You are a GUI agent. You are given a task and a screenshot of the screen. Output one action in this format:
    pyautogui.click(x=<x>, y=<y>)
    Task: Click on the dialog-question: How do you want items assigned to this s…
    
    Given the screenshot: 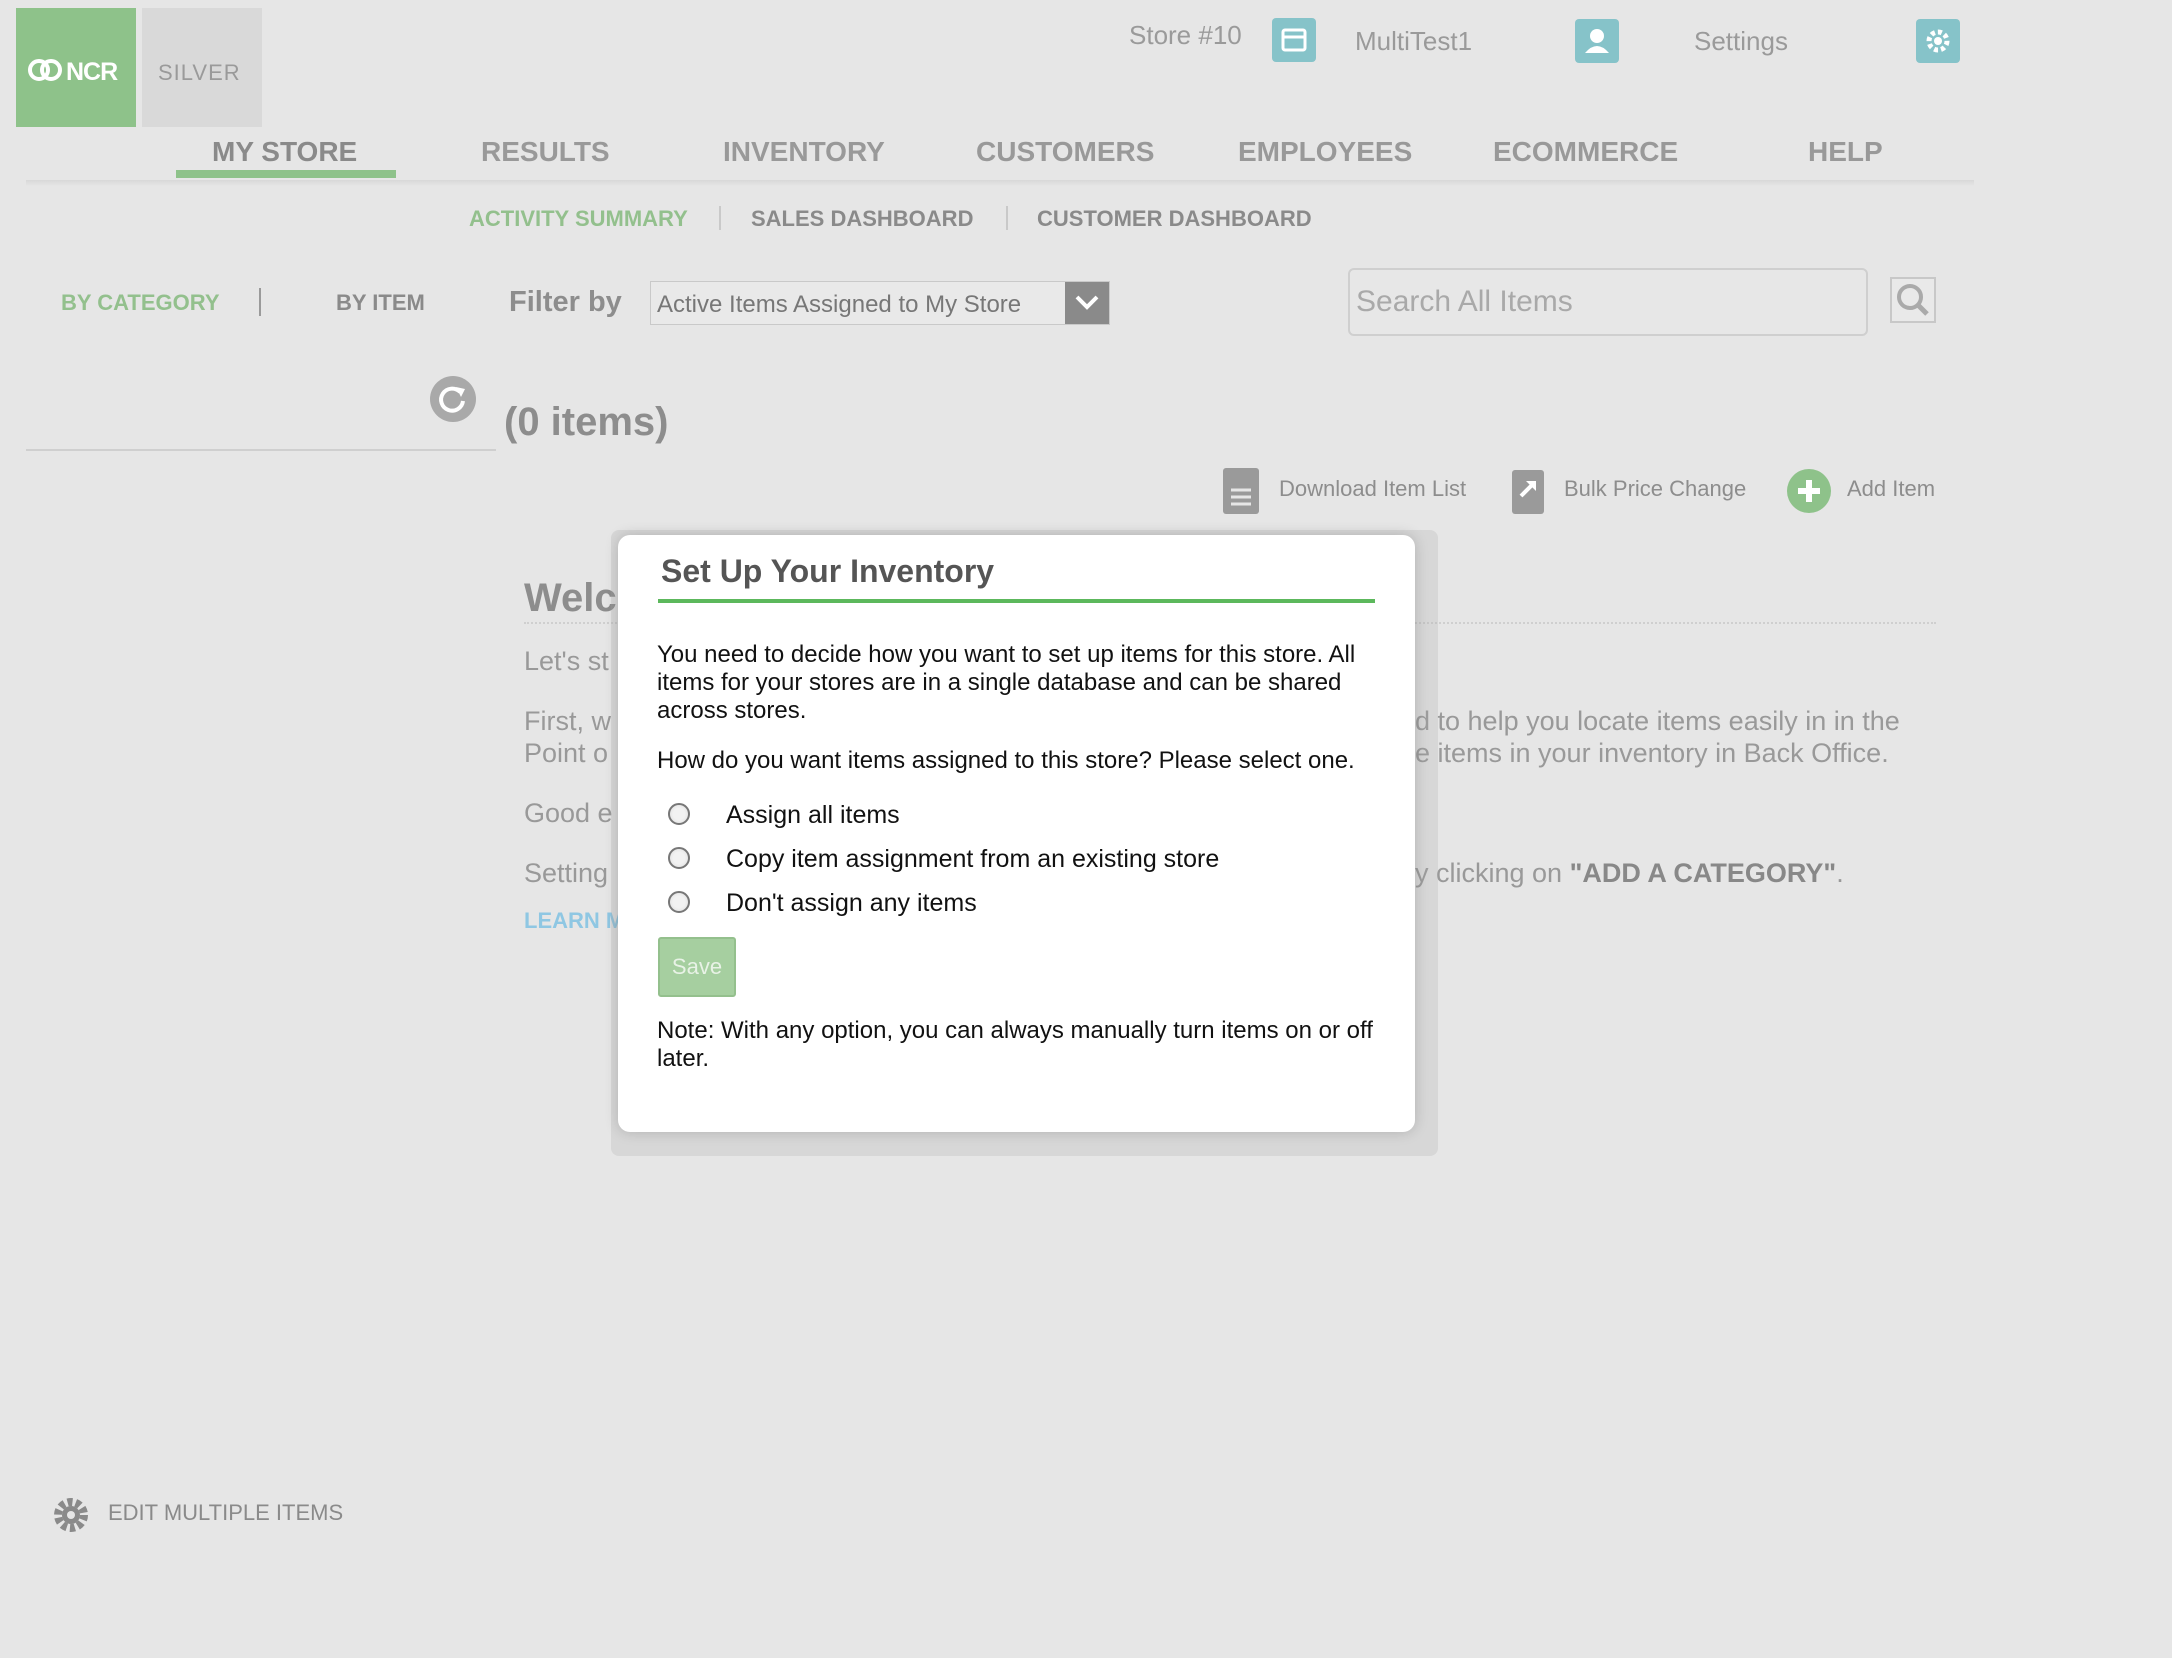 What is the action you would take?
    pyautogui.click(x=1006, y=760)
    